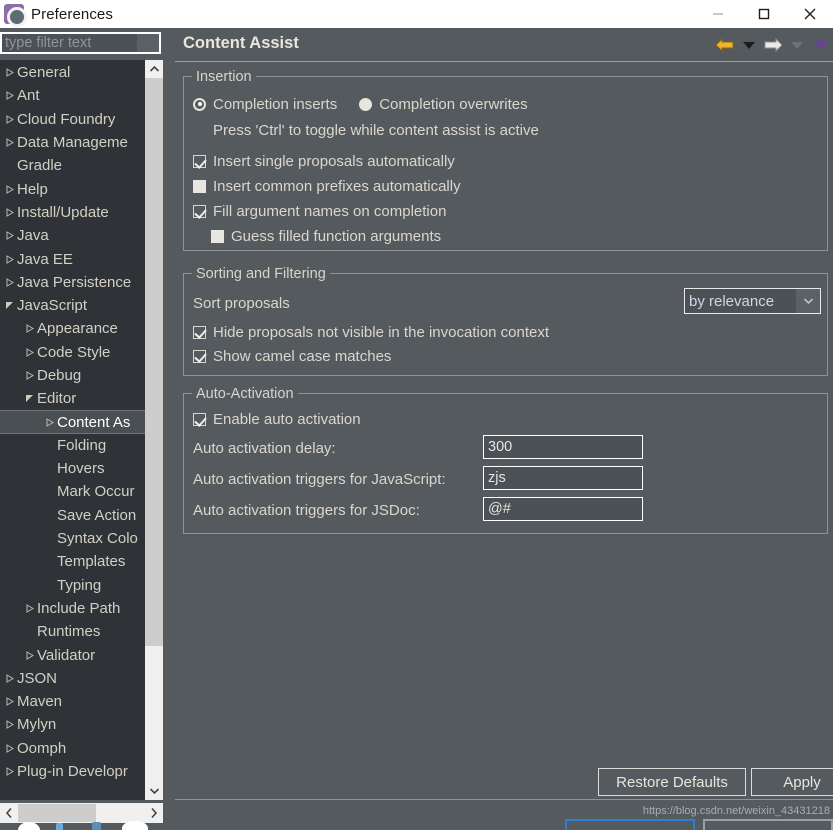 The image size is (833, 830). I want to click on sidebar-item-cloud-foundry: Cloud Foundry, so click(72, 119).